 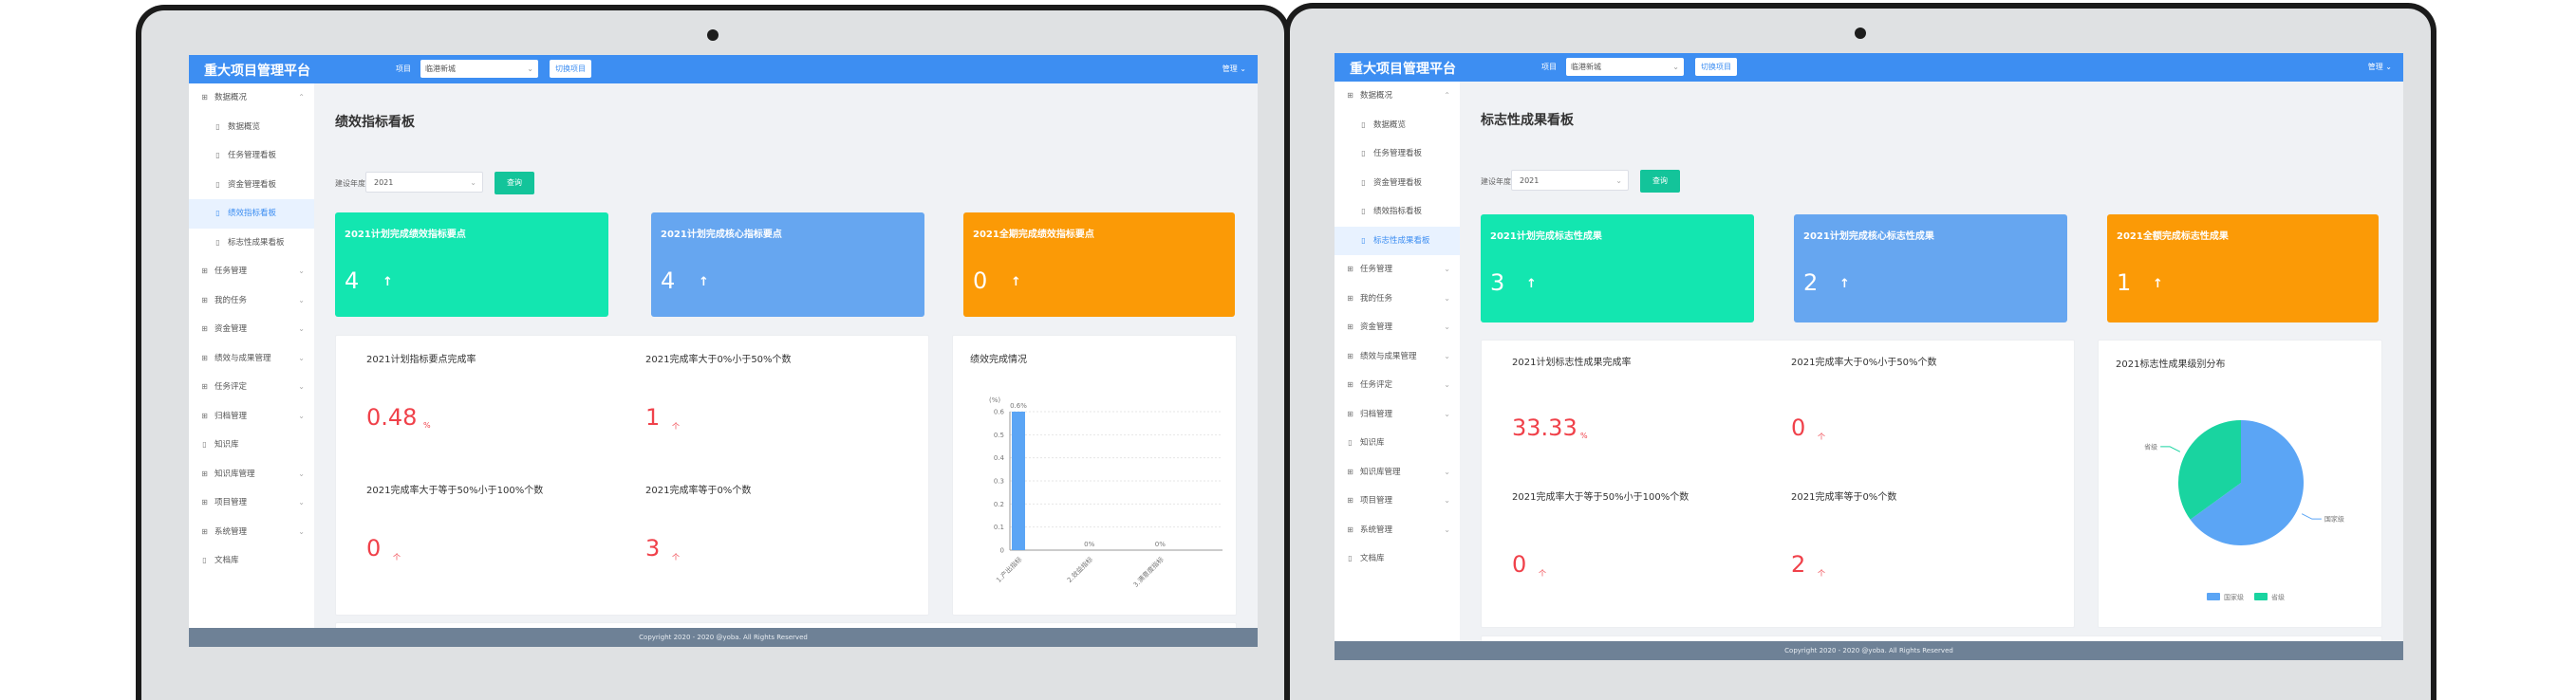 I want to click on kpi-label: 2021完成率大于0%小于50%个数, so click(x=718, y=360).